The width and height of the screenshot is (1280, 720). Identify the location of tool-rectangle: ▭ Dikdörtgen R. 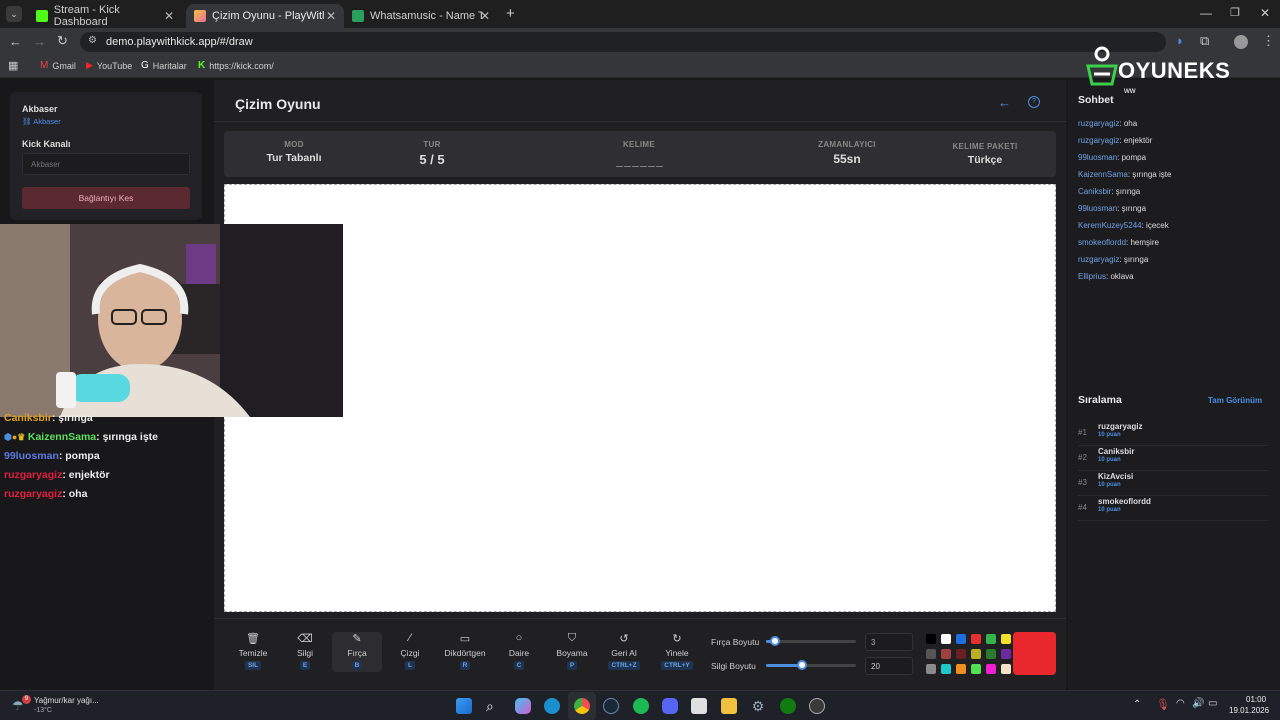
(465, 652).